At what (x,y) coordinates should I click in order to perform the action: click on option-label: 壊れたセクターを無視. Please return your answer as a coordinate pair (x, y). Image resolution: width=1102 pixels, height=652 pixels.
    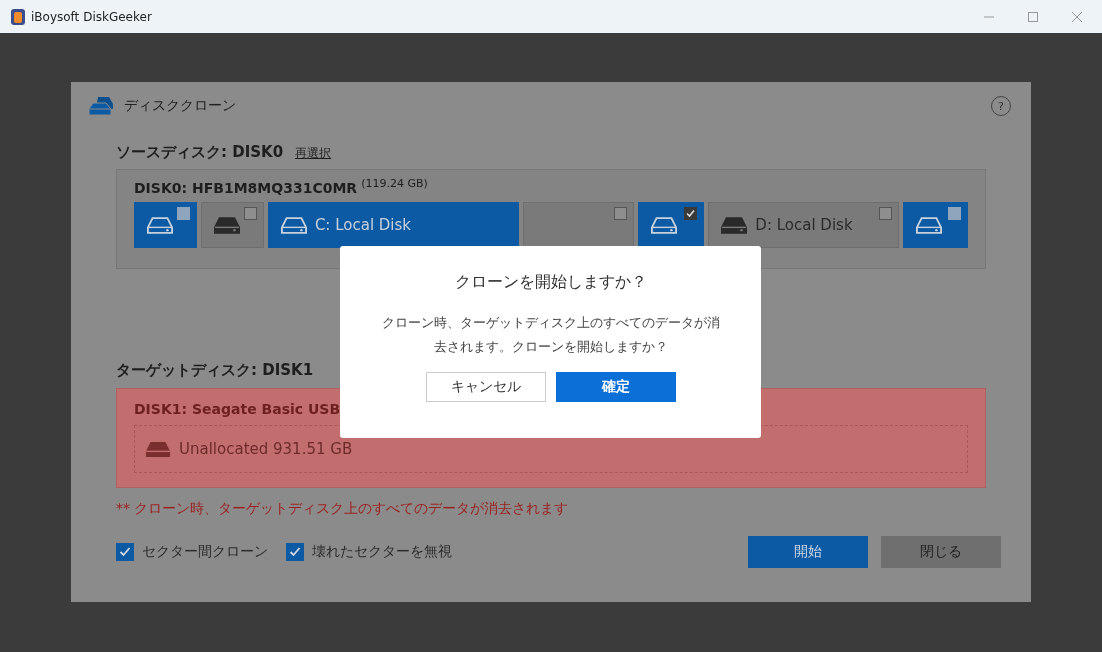
    Looking at the image, I should click on (382, 552).